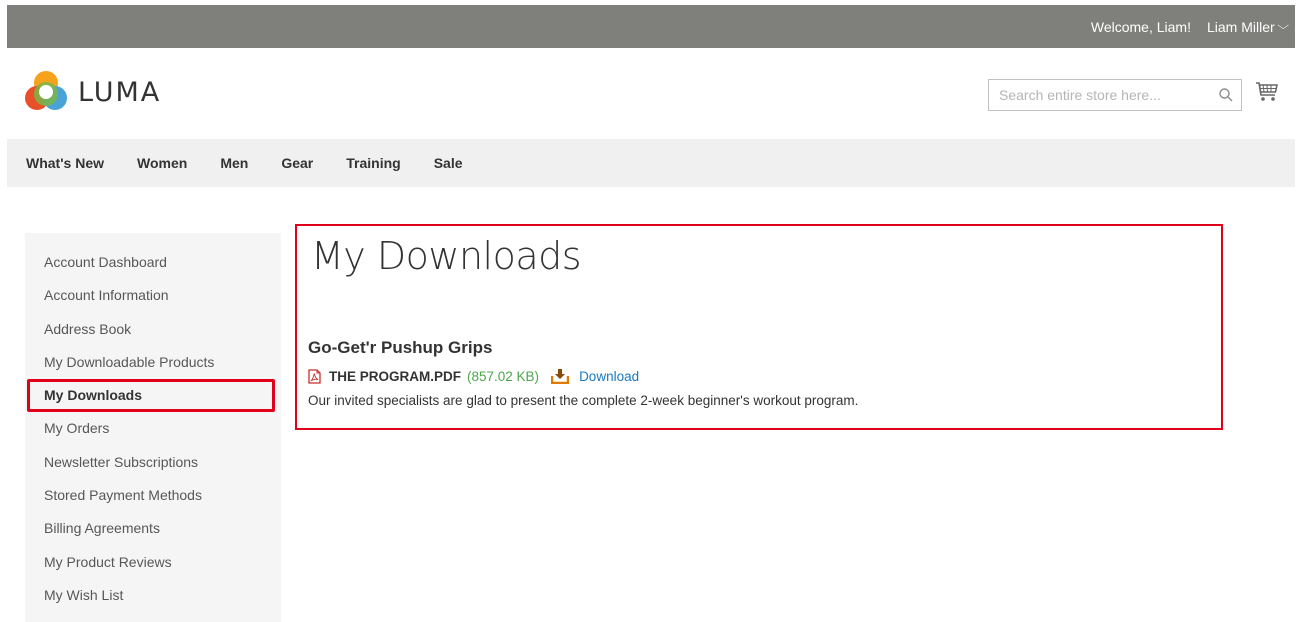 The image size is (1303, 622). I want to click on account-name: Liam Miller, so click(1240, 26).